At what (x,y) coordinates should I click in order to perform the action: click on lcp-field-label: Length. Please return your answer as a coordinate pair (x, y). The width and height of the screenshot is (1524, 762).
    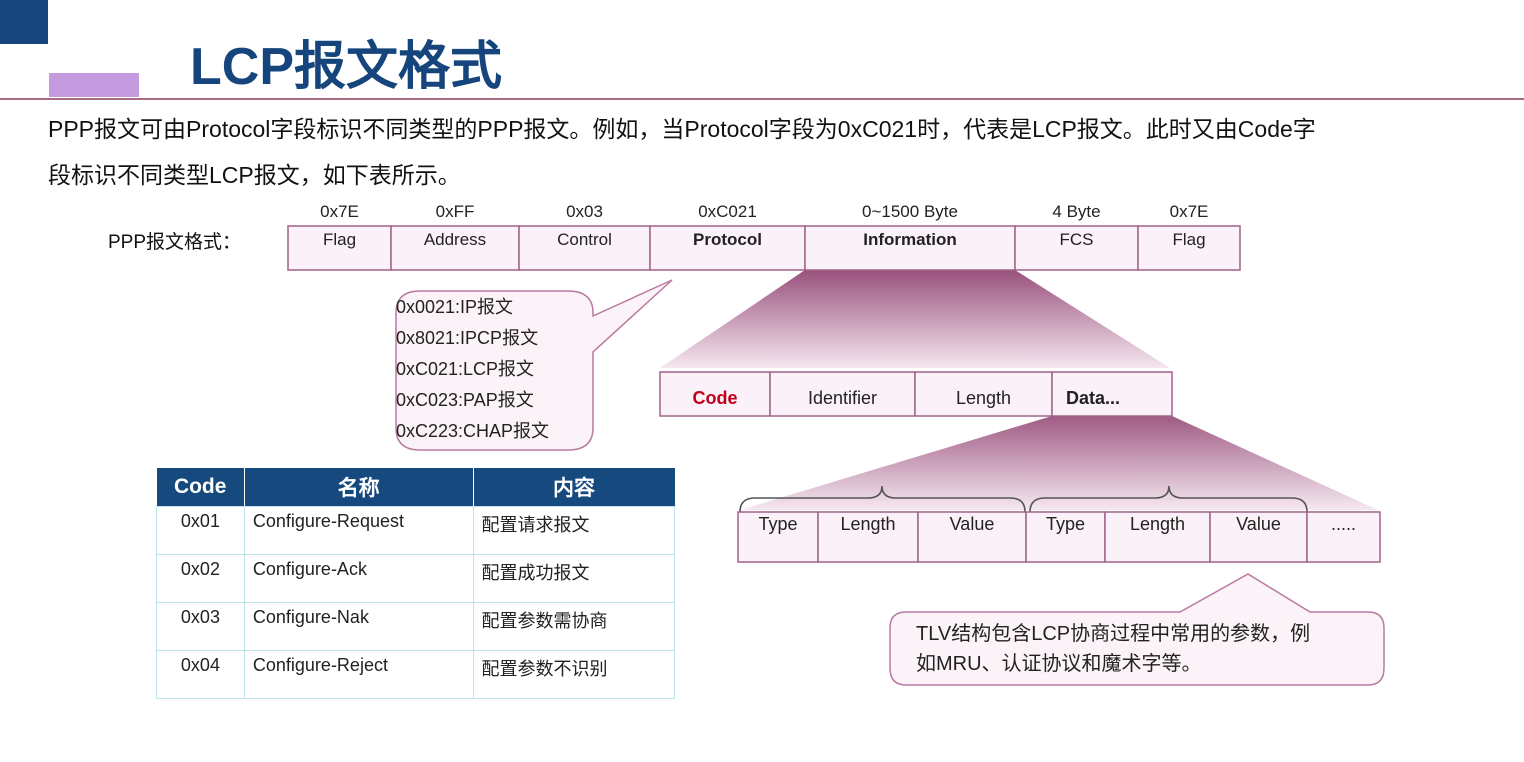
    Looking at the image, I should click on (983, 398).